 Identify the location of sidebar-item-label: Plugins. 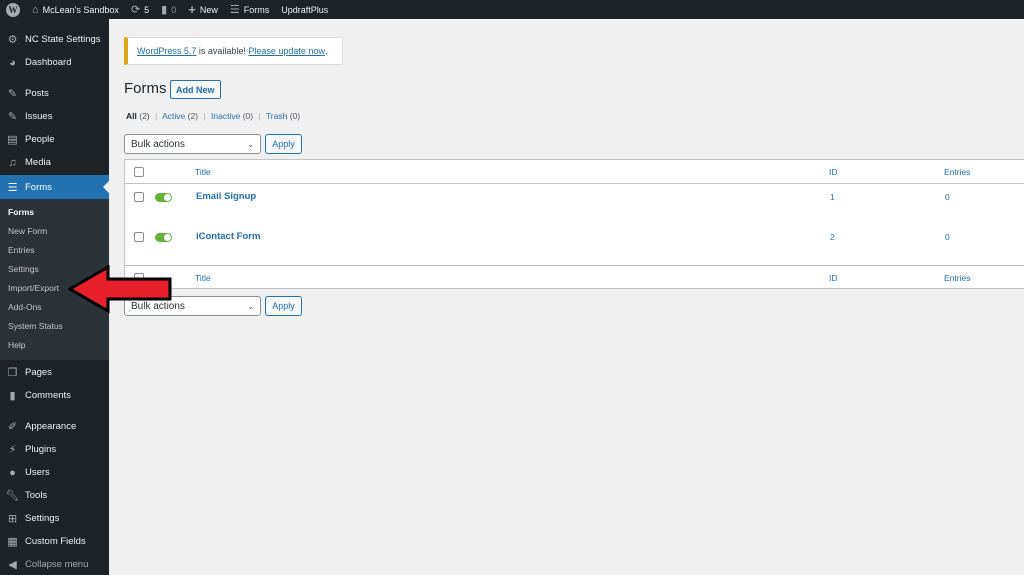
(41, 449).